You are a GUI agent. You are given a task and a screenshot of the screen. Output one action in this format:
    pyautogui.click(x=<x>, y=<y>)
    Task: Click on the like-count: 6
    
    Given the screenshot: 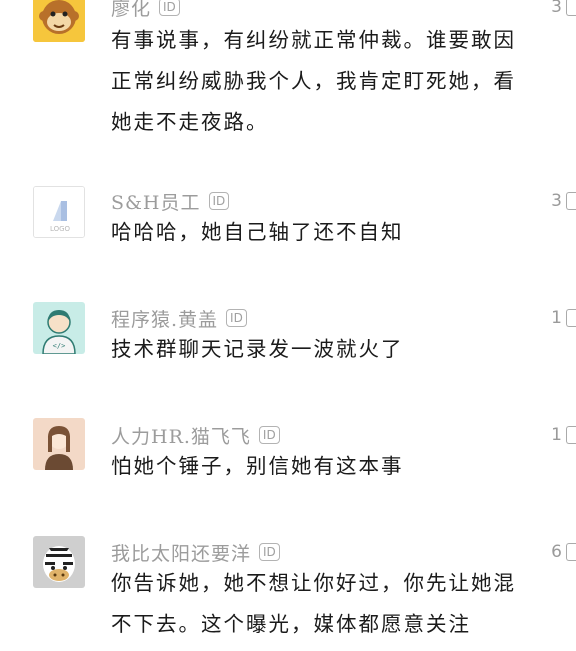 What is the action you would take?
    pyautogui.click(x=556, y=552)
    